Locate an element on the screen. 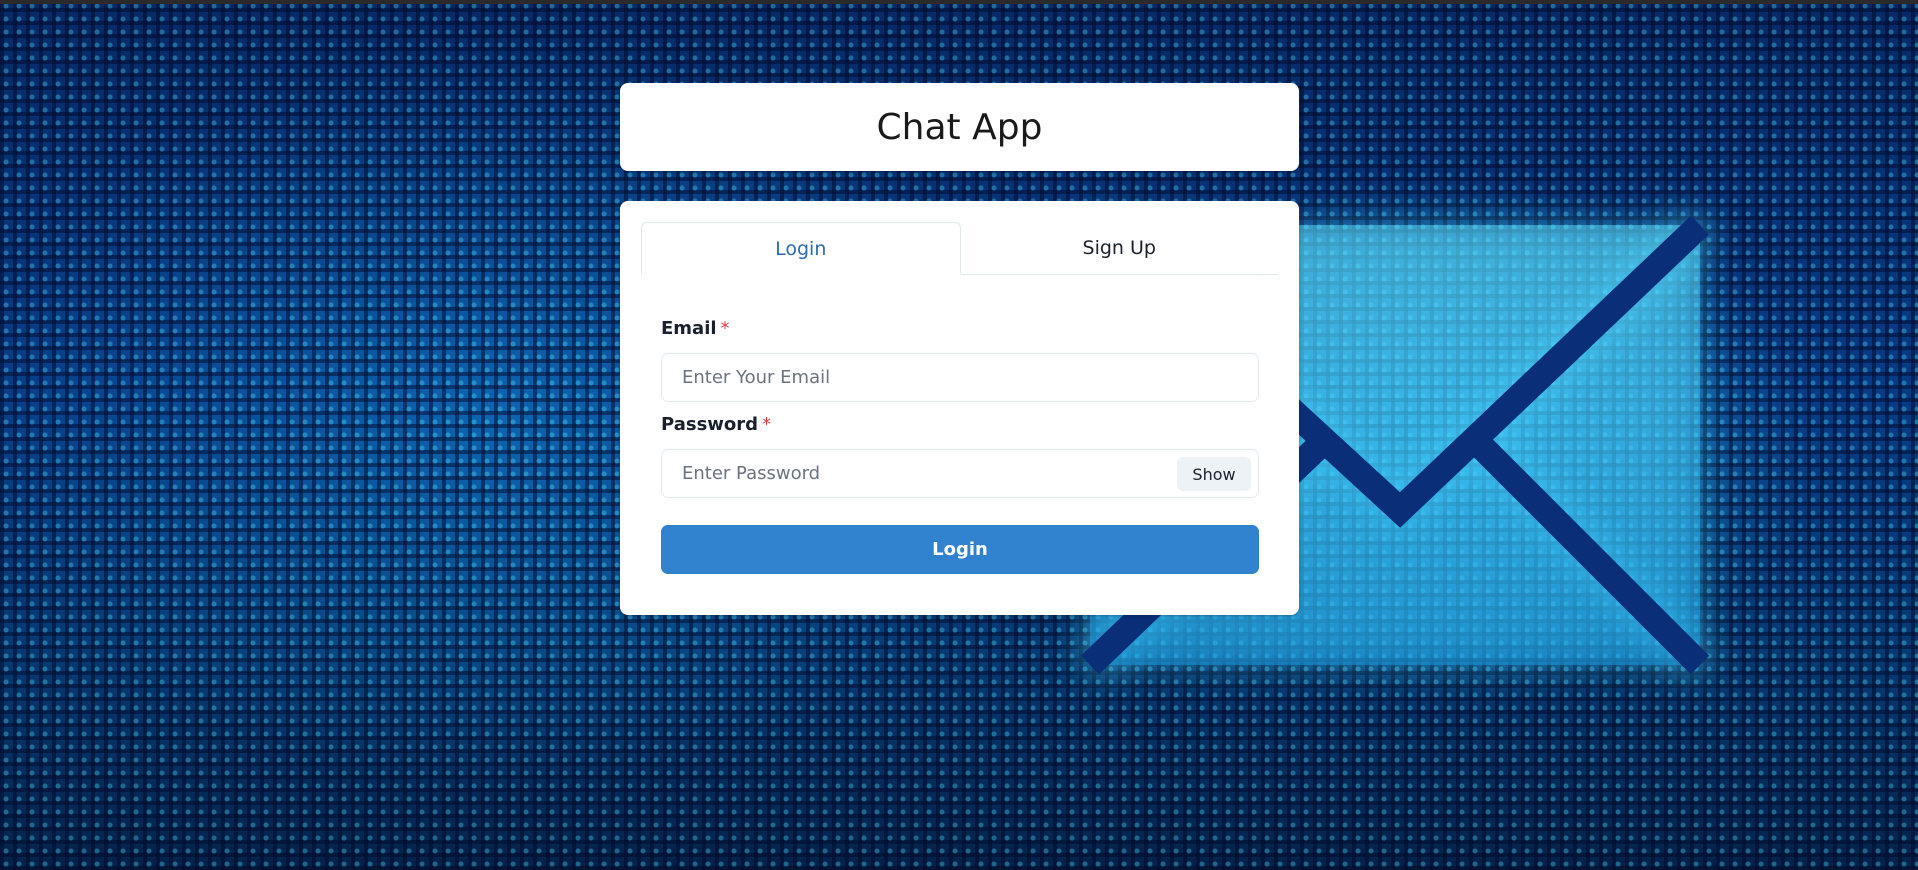 The height and width of the screenshot is (870, 1918). password-field-wrapper: Show is located at coordinates (960, 473).